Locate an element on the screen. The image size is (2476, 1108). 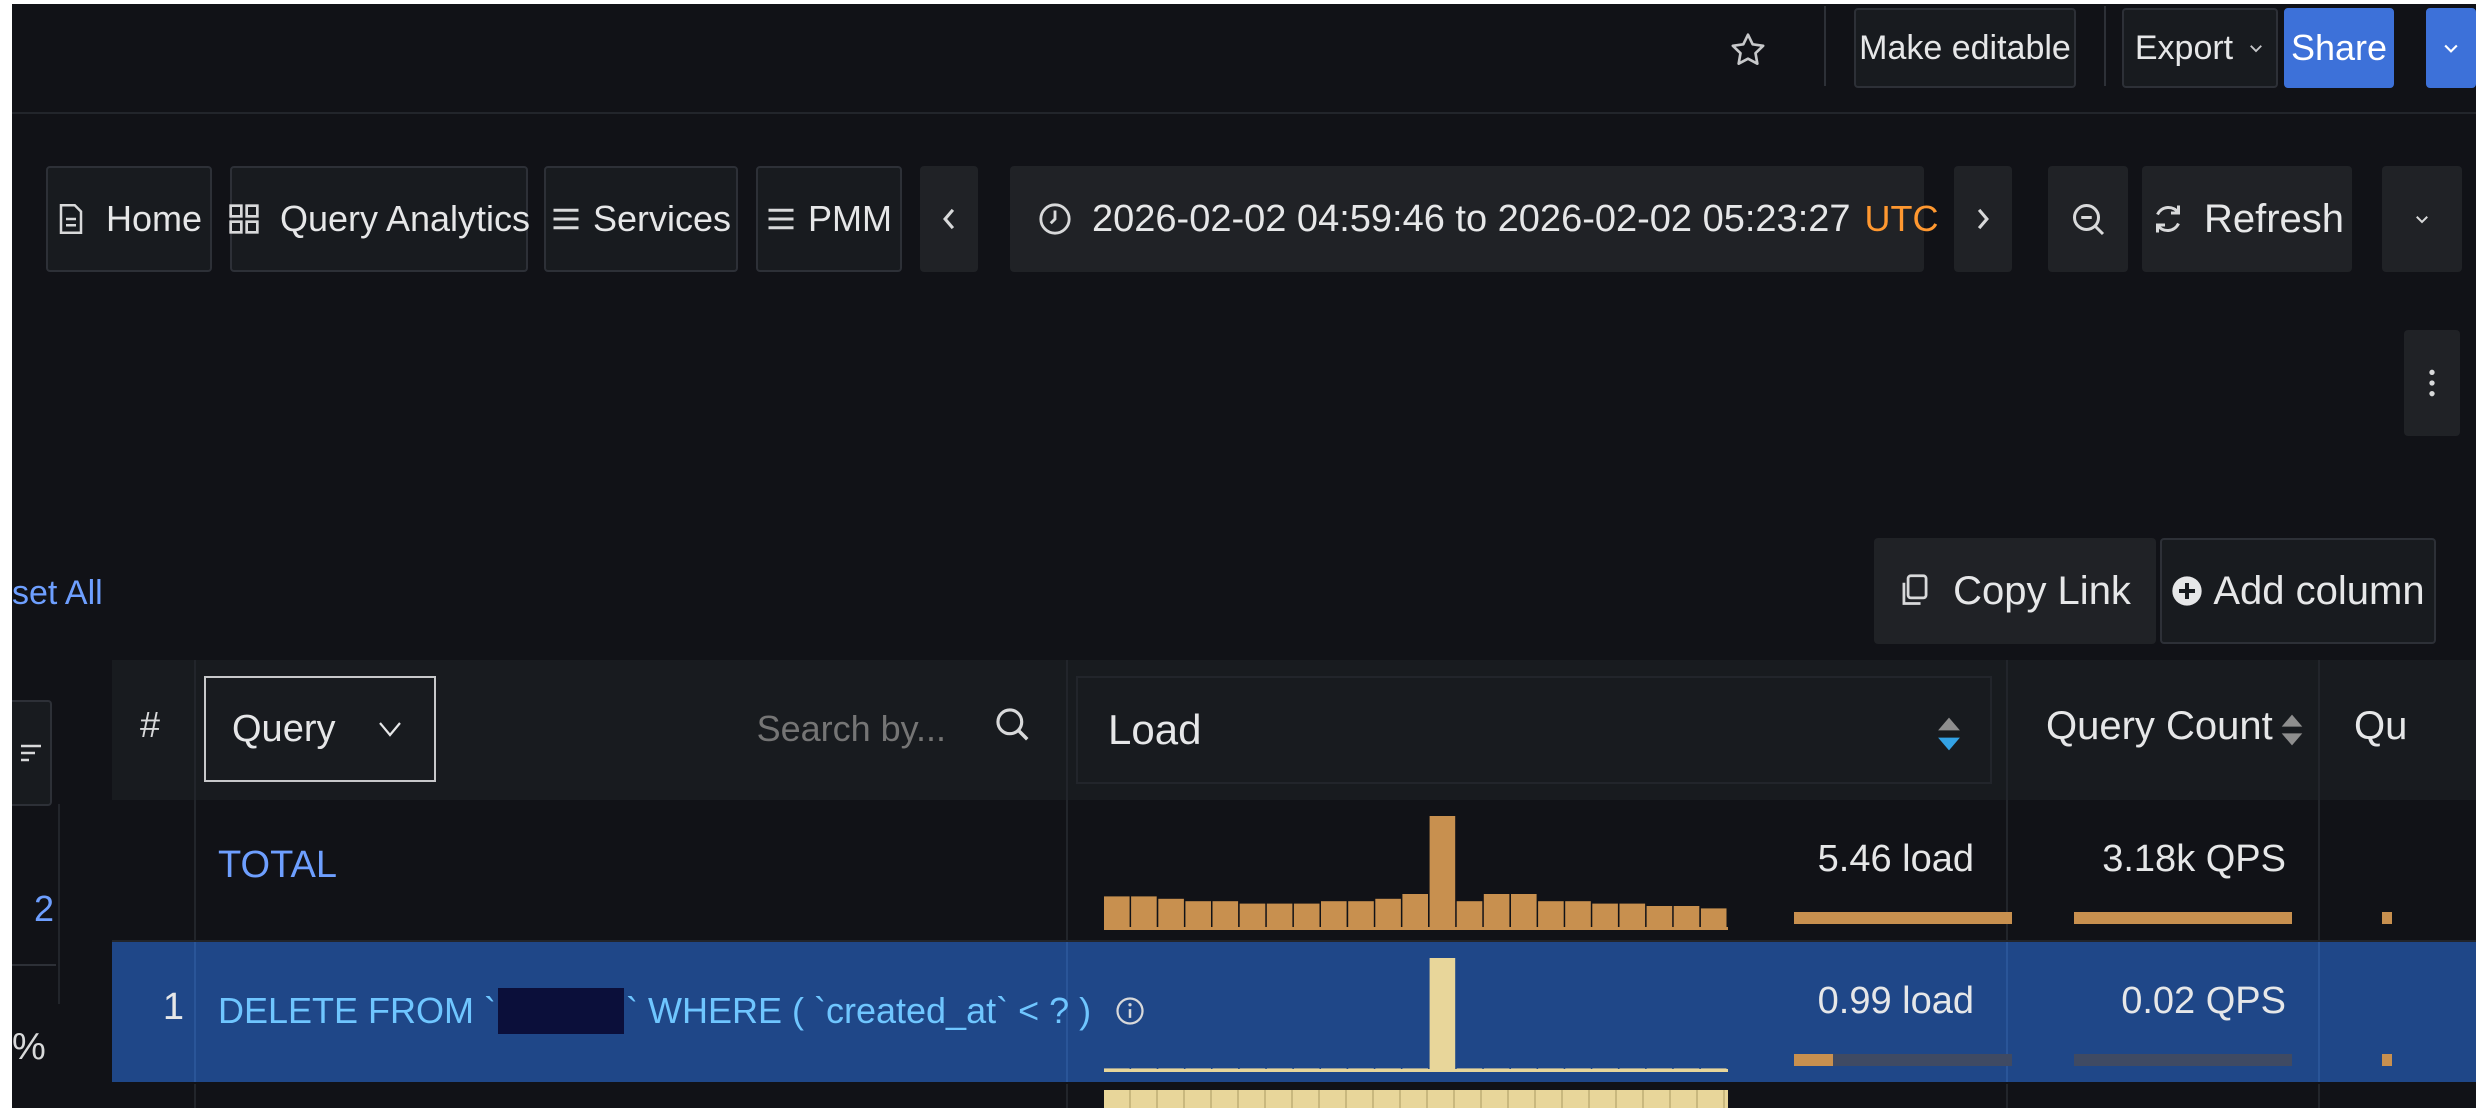
table-row is located at coordinates (1294, 1096).